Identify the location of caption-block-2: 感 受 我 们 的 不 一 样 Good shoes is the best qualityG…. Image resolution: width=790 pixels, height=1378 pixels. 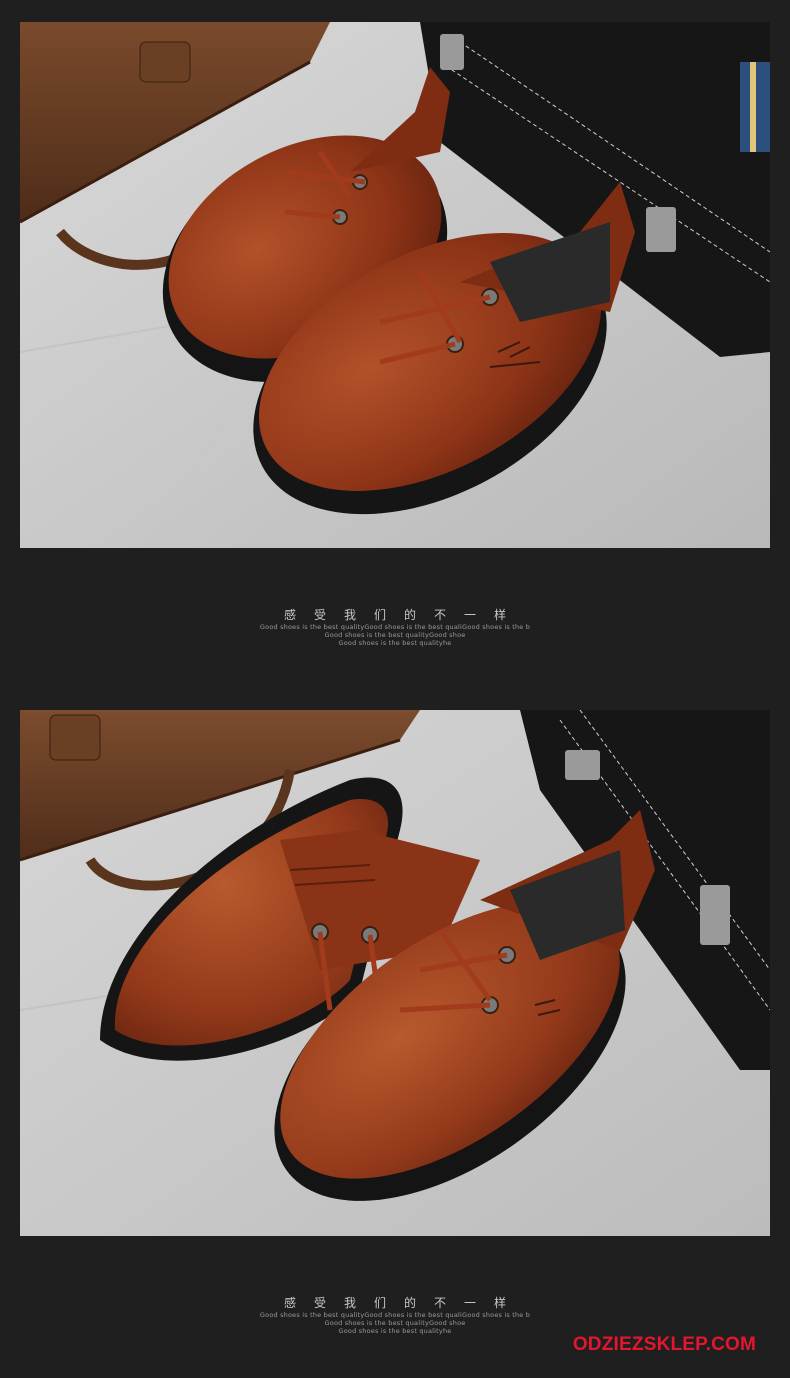
(395, 1314).